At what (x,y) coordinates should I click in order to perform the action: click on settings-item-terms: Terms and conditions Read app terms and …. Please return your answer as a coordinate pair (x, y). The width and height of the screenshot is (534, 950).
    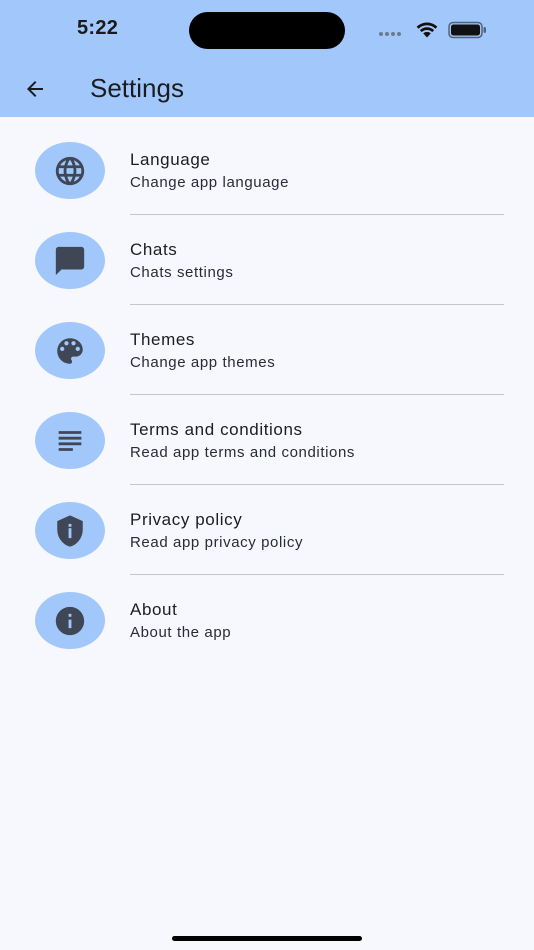
    Looking at the image, I should click on (267, 442).